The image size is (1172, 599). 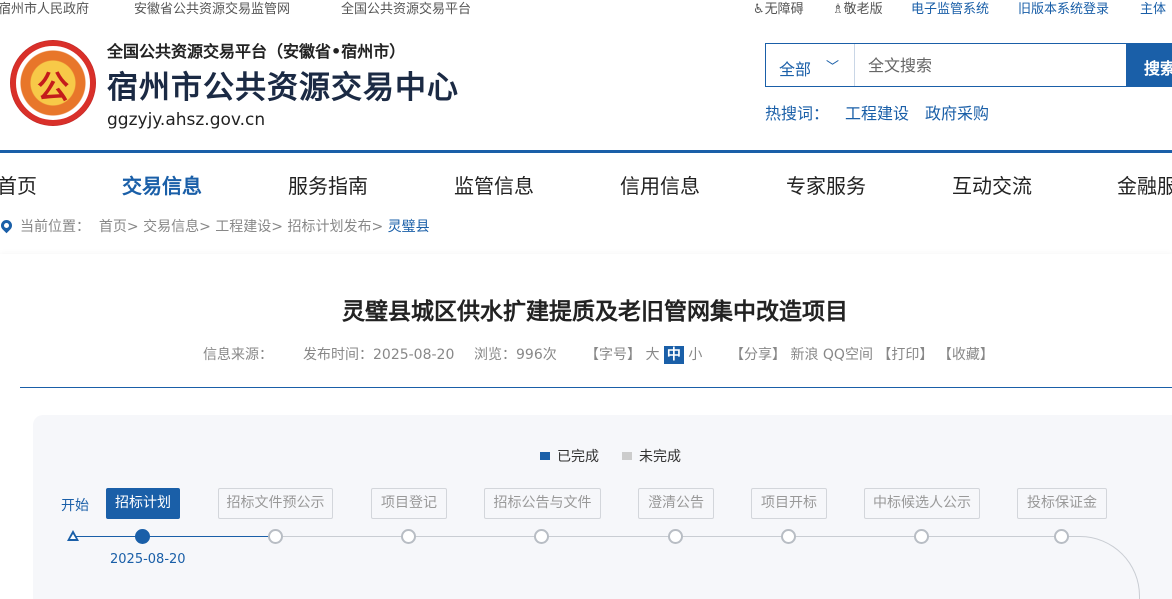 I want to click on node-bid-plan, so click(x=142, y=536).